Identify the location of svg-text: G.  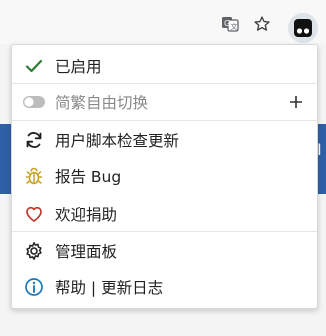
(227, 23).